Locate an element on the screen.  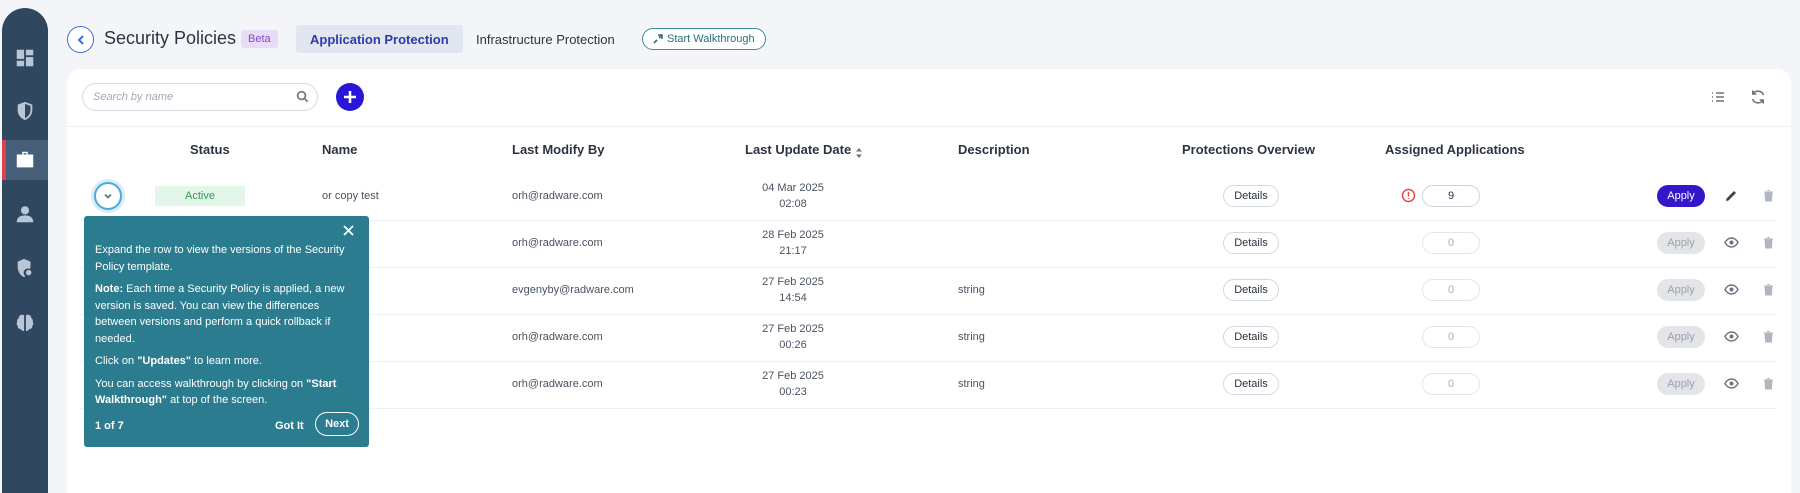
plus-icon is located at coordinates (350, 97).